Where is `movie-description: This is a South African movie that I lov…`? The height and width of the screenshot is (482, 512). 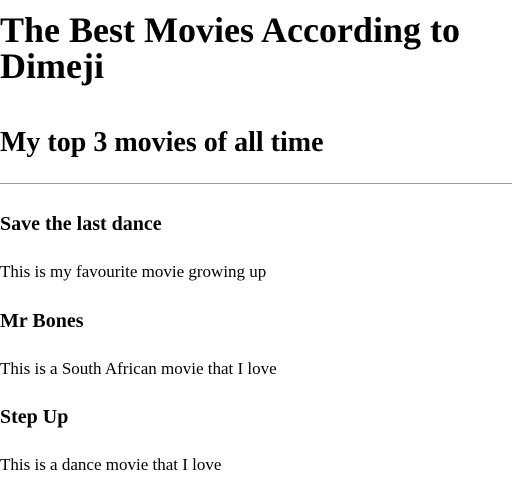 movie-description: This is a South African movie that I lov… is located at coordinates (138, 368).